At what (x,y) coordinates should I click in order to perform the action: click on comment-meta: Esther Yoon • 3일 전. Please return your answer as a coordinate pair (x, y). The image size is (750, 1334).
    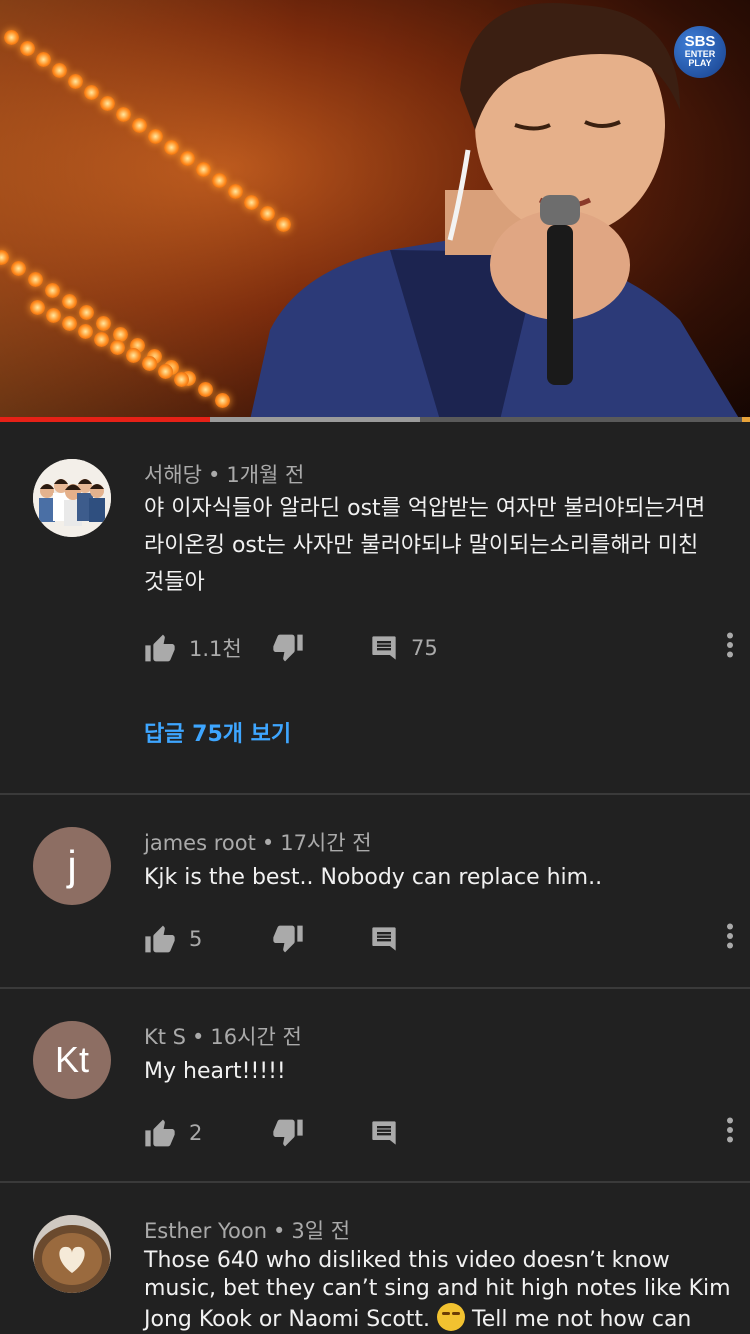
    Looking at the image, I should click on (247, 1230).